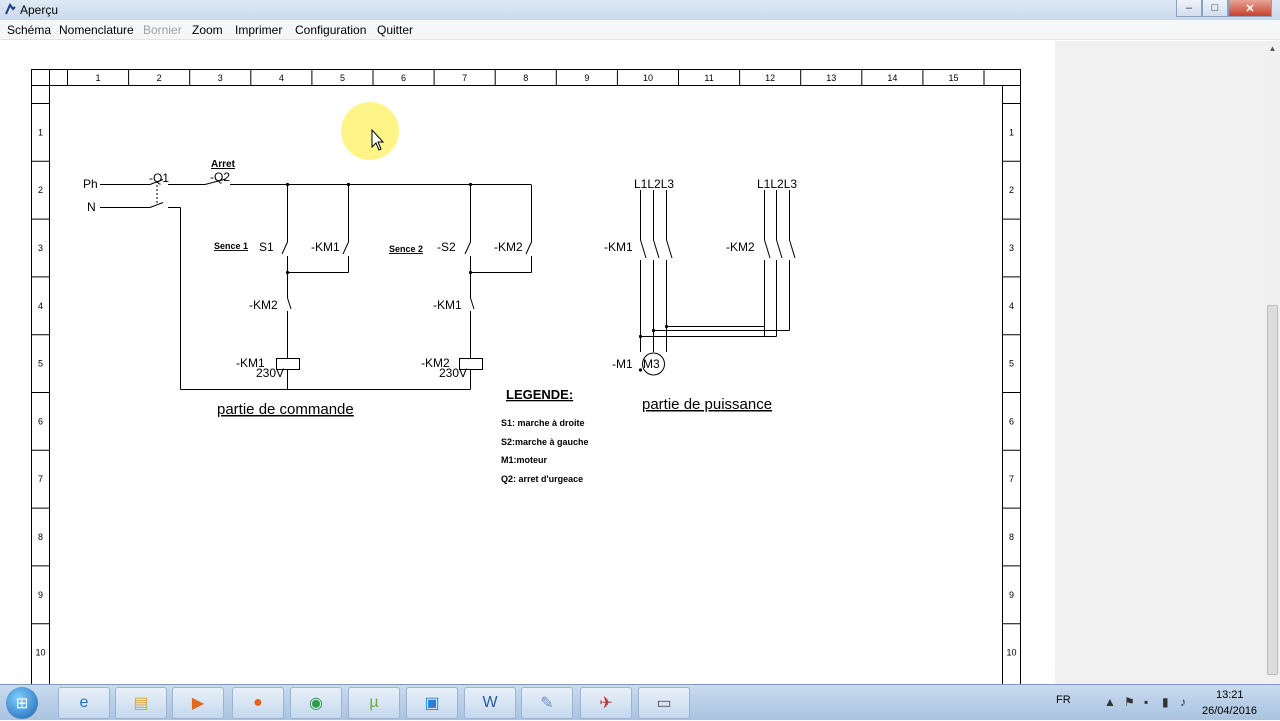  What do you see at coordinates (1110, 702) in the screenshot?
I see `show-hidden-icons-icon: ▲` at bounding box center [1110, 702].